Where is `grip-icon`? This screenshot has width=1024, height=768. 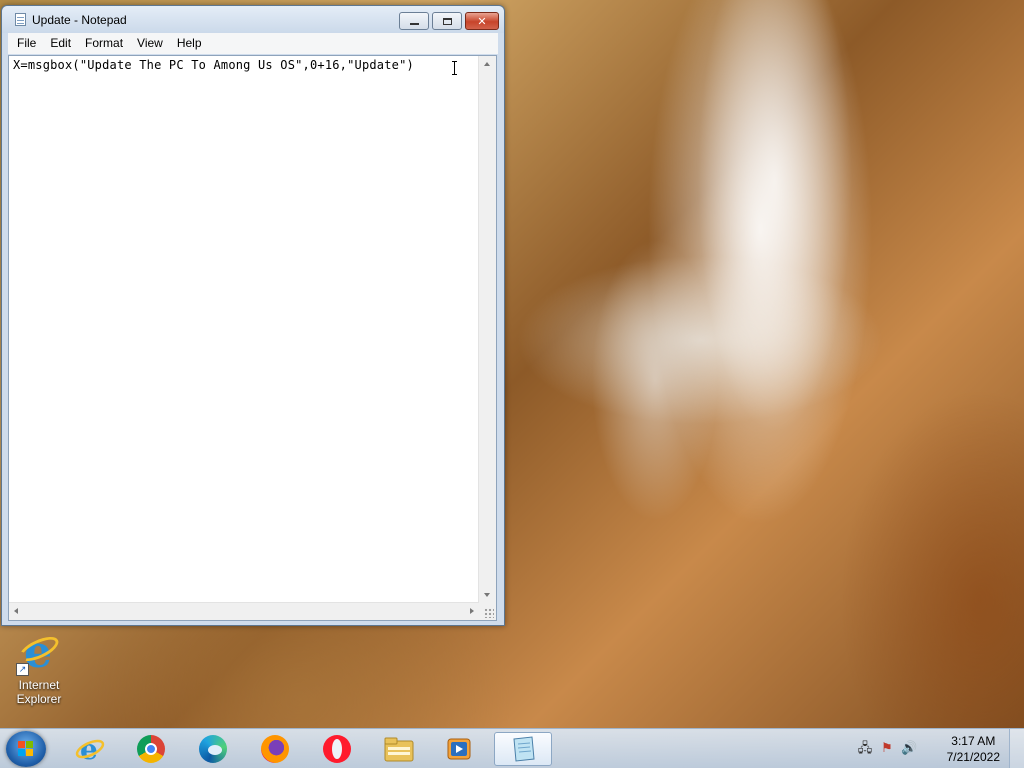
grip-icon is located at coordinates (489, 613).